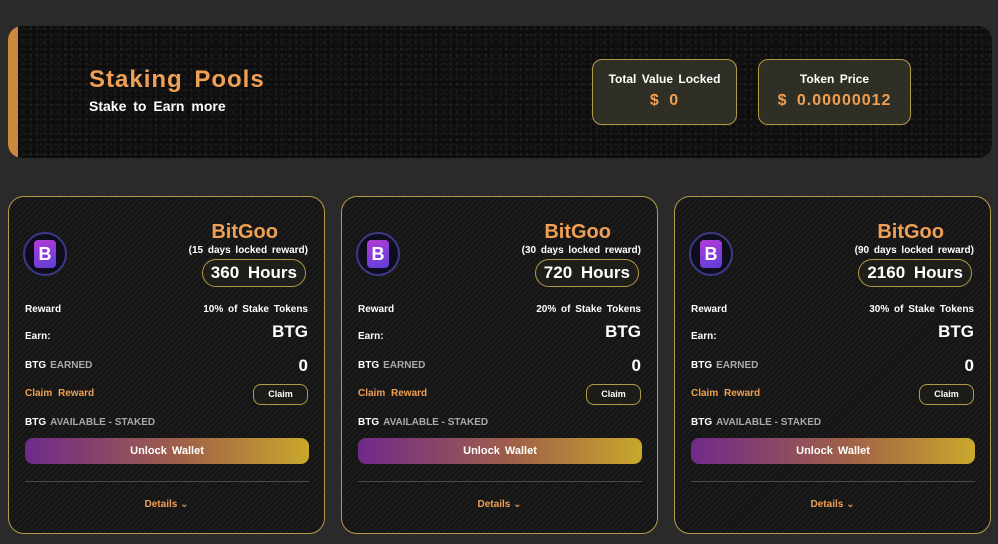 The image size is (998, 544). I want to click on pool-lock-note: (30 days locked reward), so click(581, 250).